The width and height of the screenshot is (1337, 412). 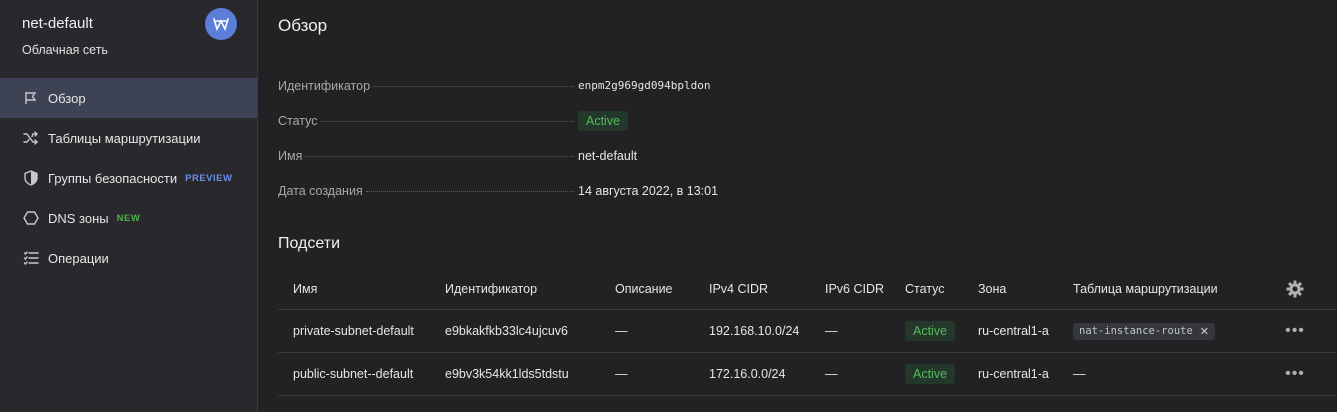 I want to click on subnet-ipv4: 192.168.10.0/24, so click(x=754, y=331).